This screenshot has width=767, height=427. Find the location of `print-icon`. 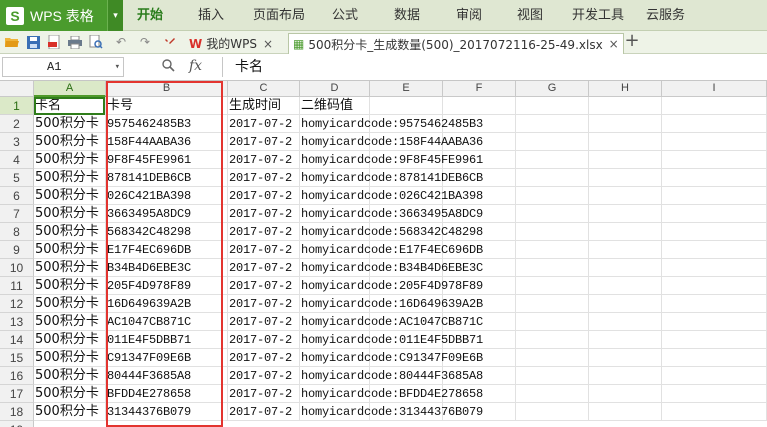

print-icon is located at coordinates (75, 42).